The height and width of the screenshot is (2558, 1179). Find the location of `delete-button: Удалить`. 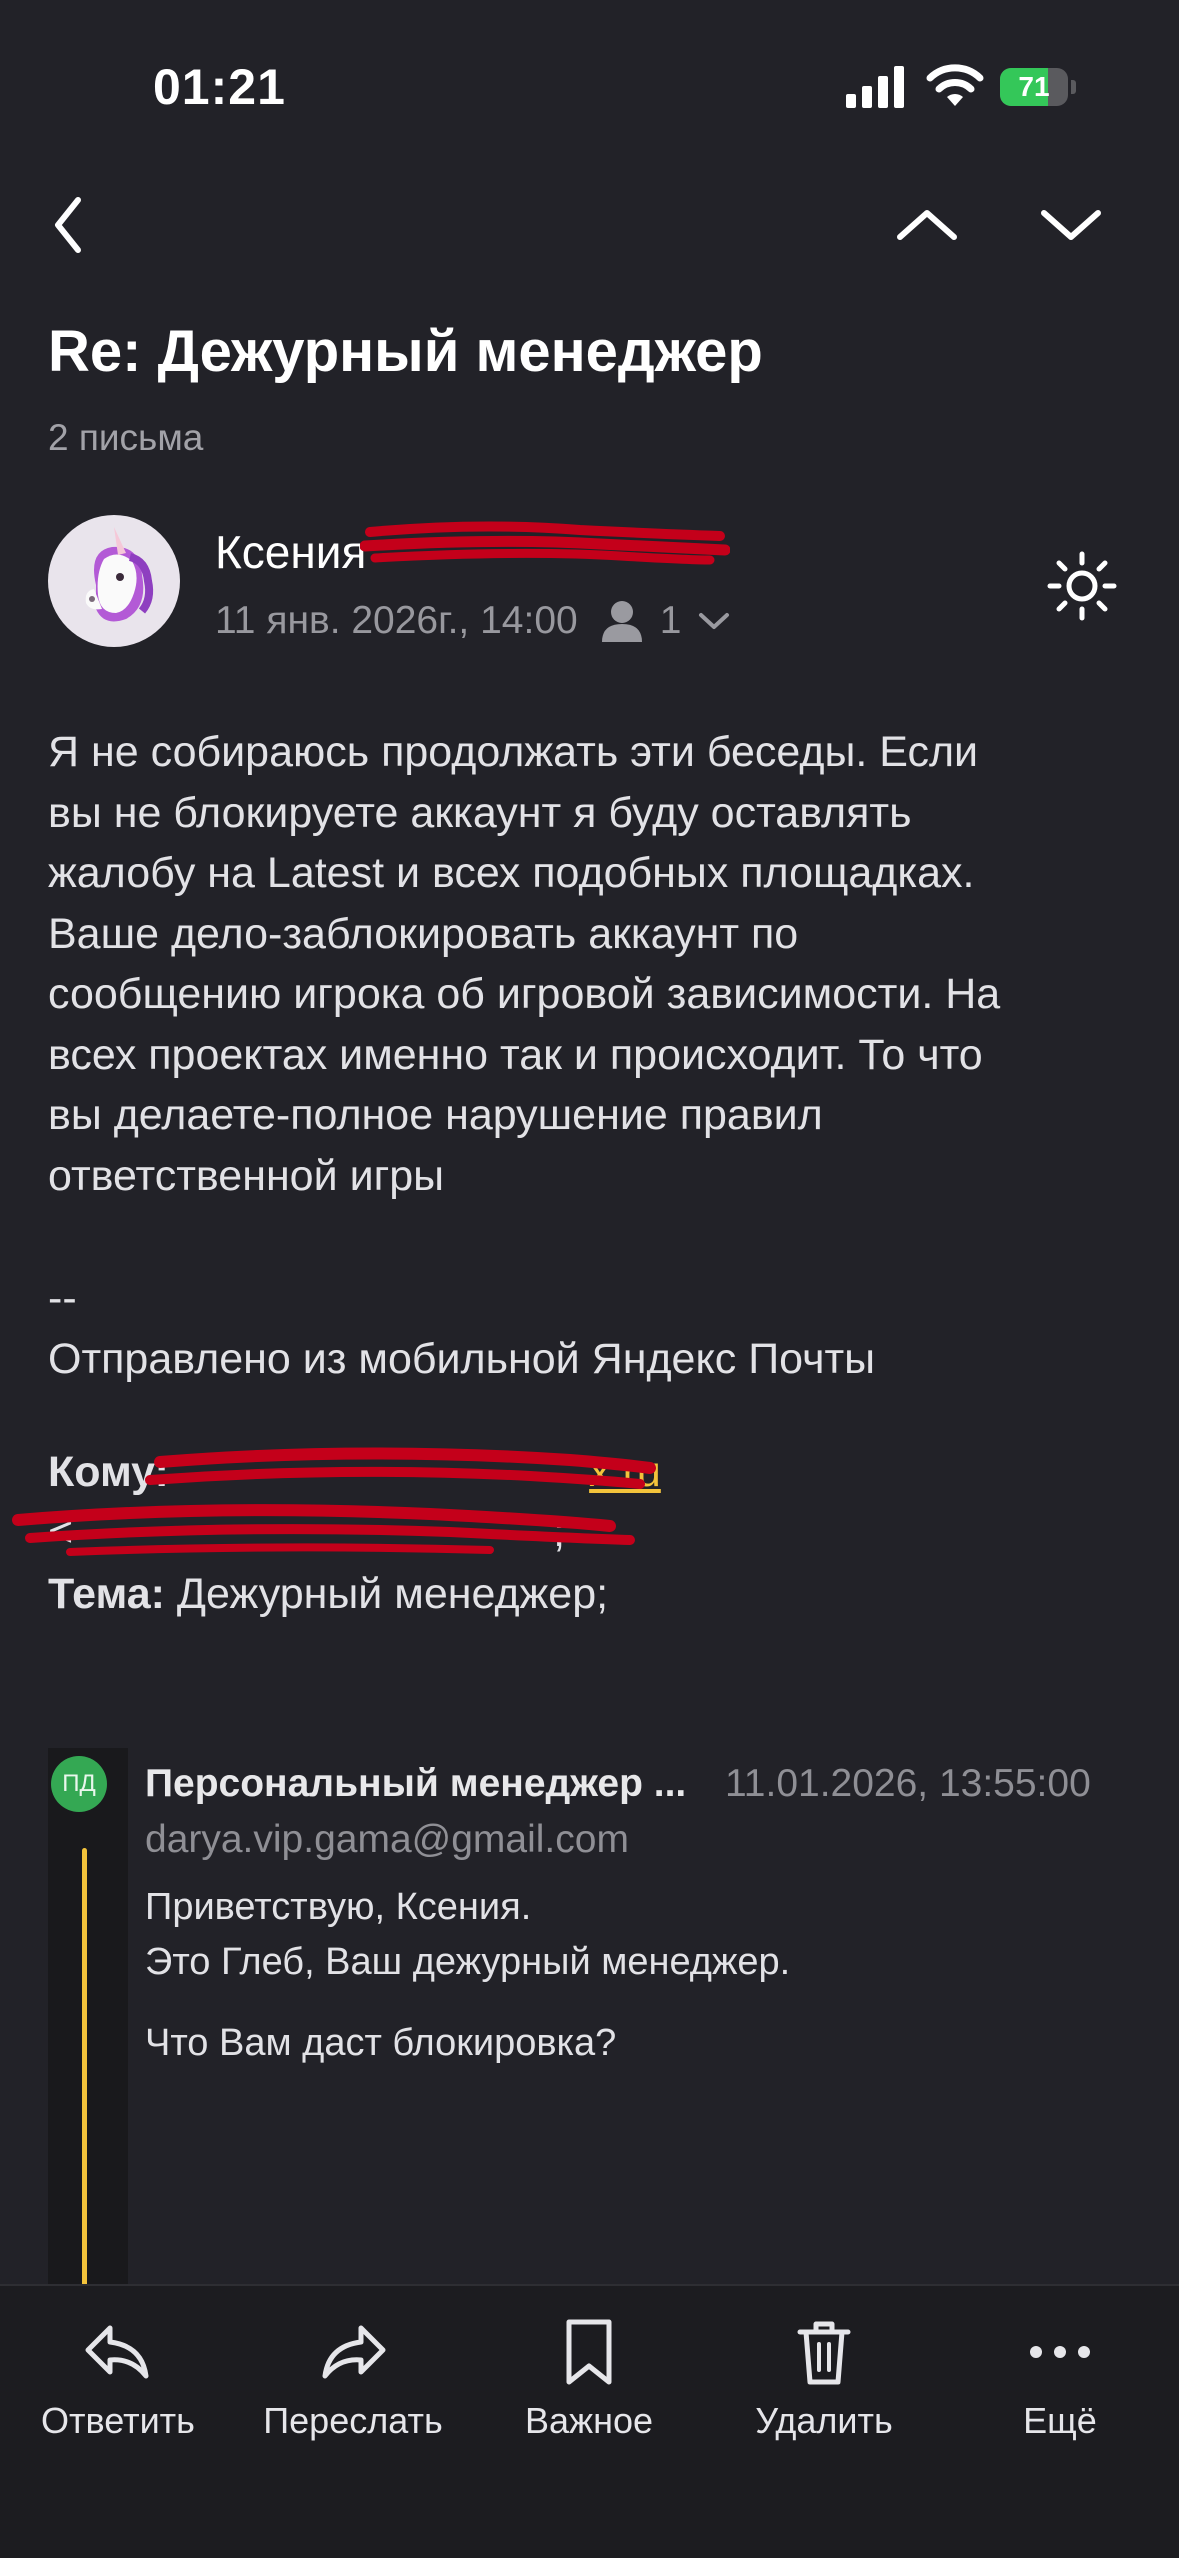

delete-button: Удалить is located at coordinates (824, 2378).